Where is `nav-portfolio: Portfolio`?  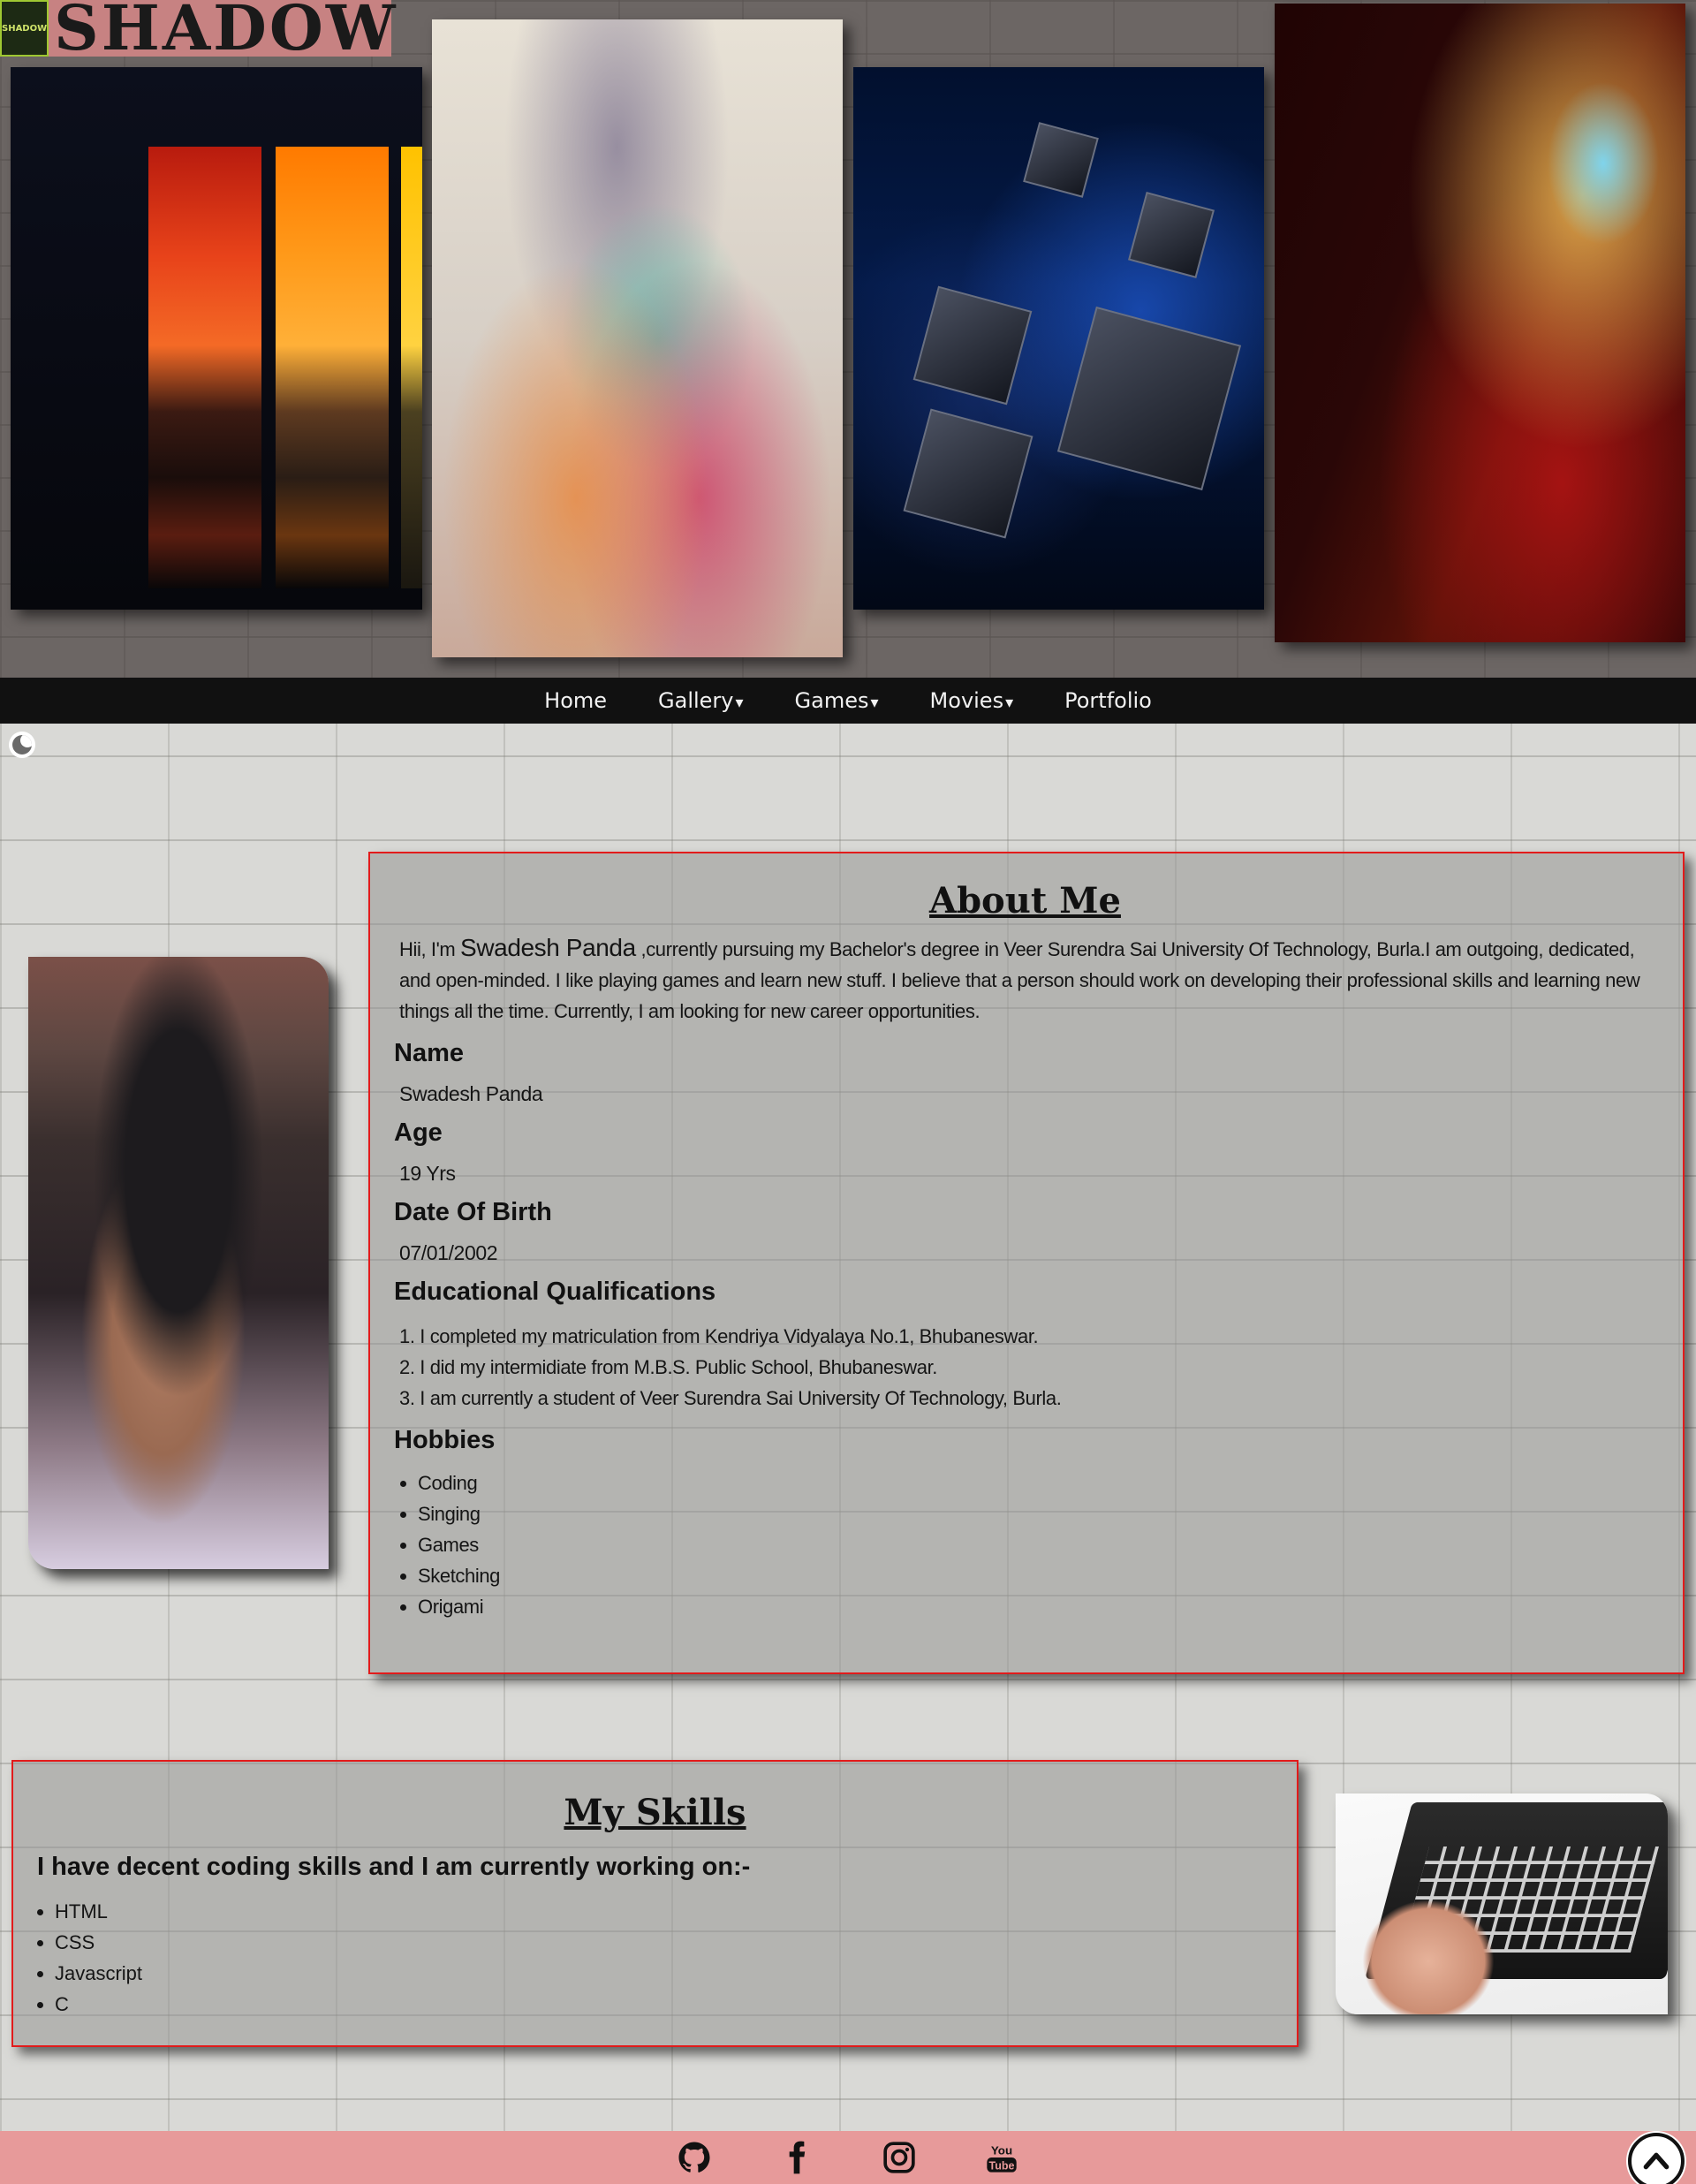
nav-portfolio: Portfolio is located at coordinates (1108, 701).